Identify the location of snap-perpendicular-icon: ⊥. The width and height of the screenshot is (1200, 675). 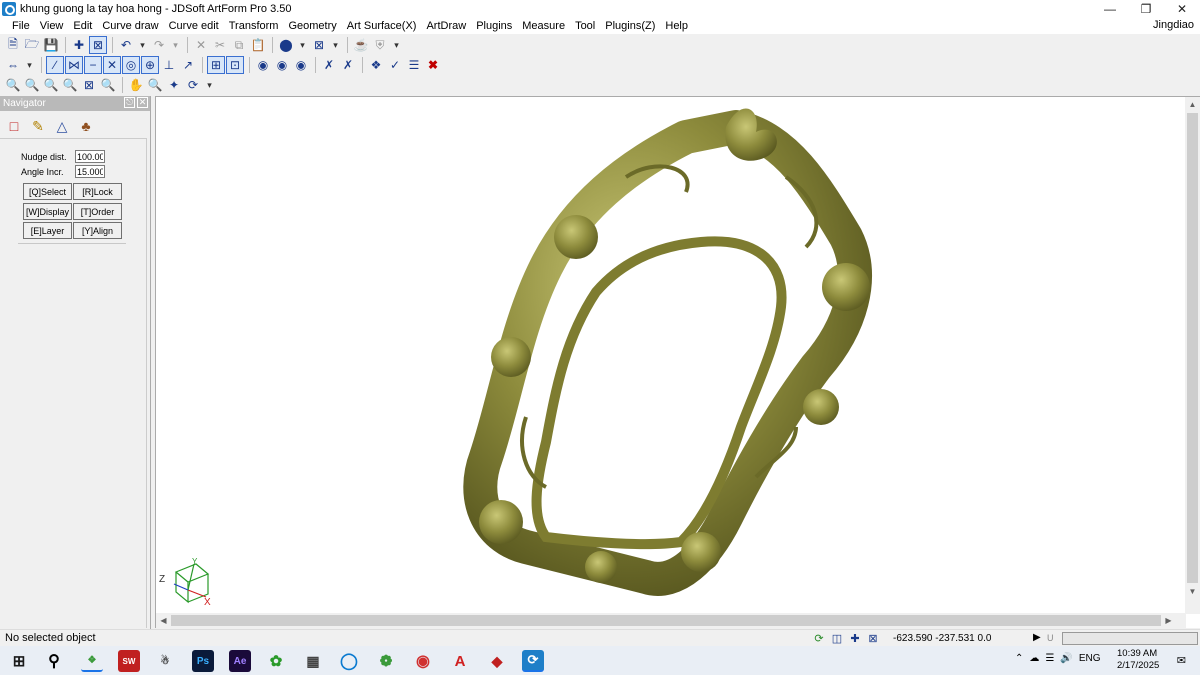
(169, 65).